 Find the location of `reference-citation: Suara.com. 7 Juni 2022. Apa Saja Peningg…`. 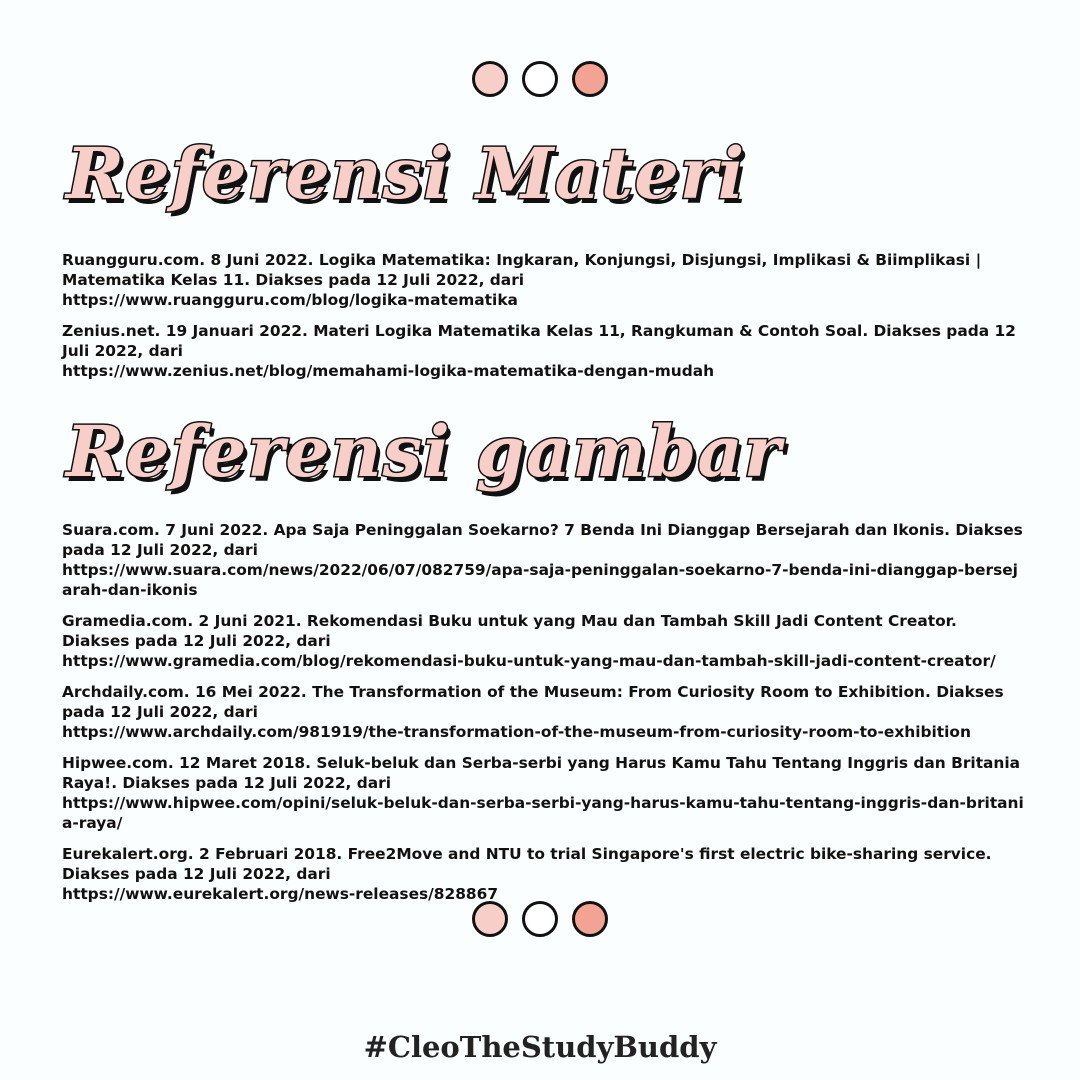

reference-citation: Suara.com. 7 Juni 2022. Apa Saja Peningg… is located at coordinates (542, 540).